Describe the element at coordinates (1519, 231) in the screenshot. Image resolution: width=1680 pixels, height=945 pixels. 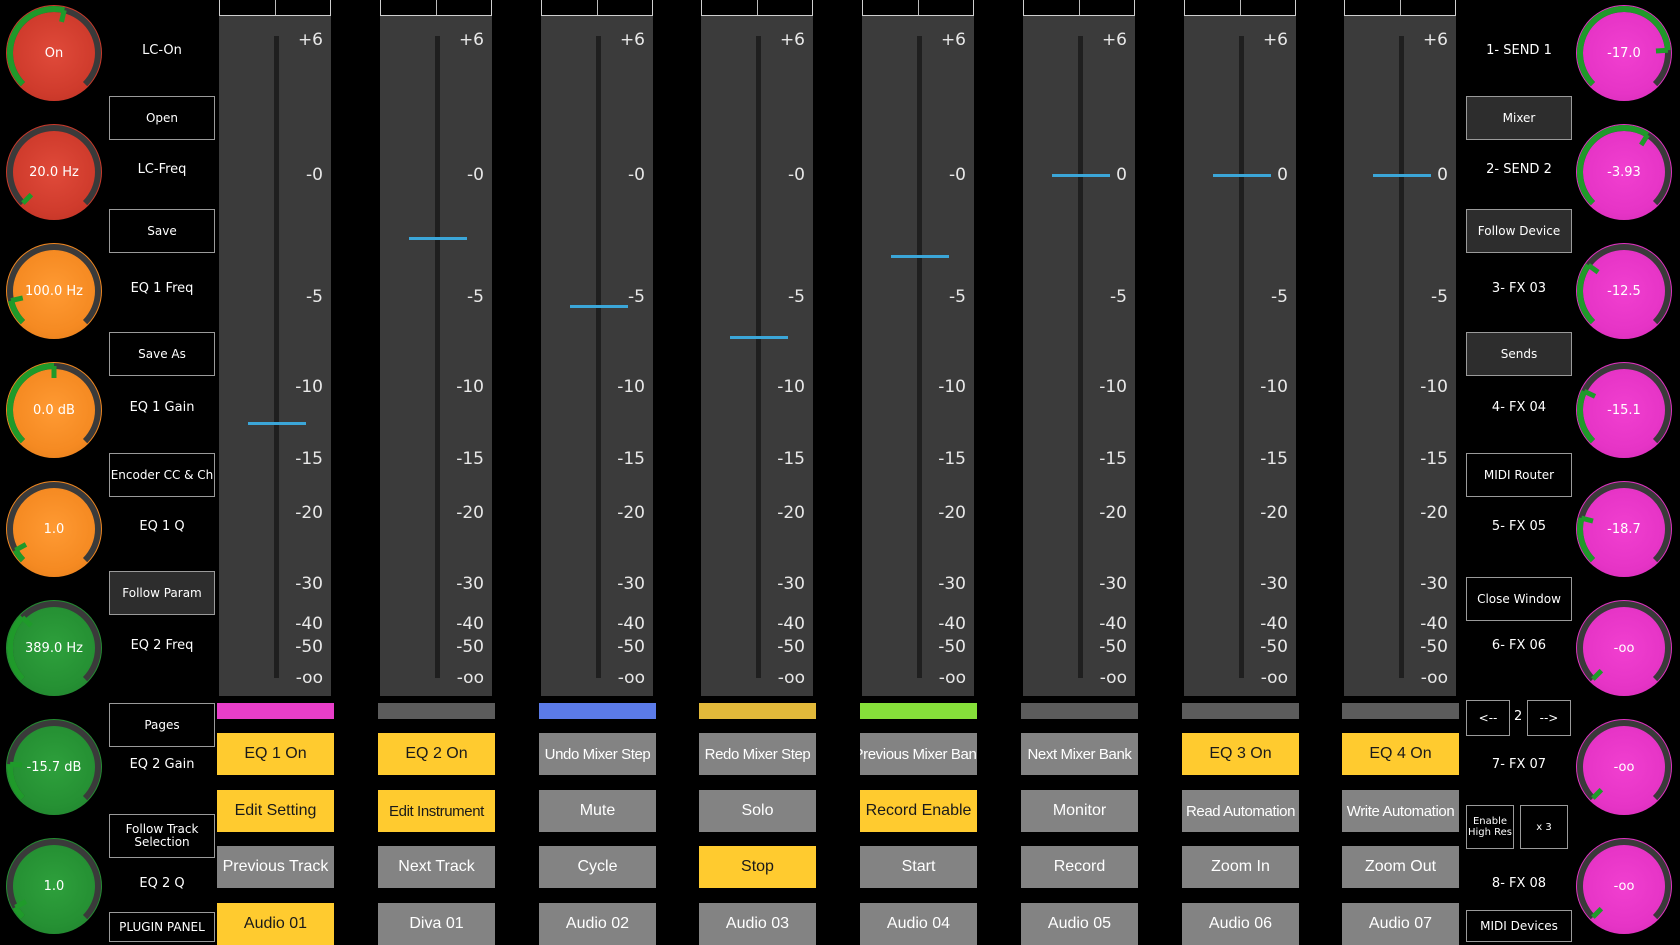
I see `button-follow-device: Follow Device` at that location.